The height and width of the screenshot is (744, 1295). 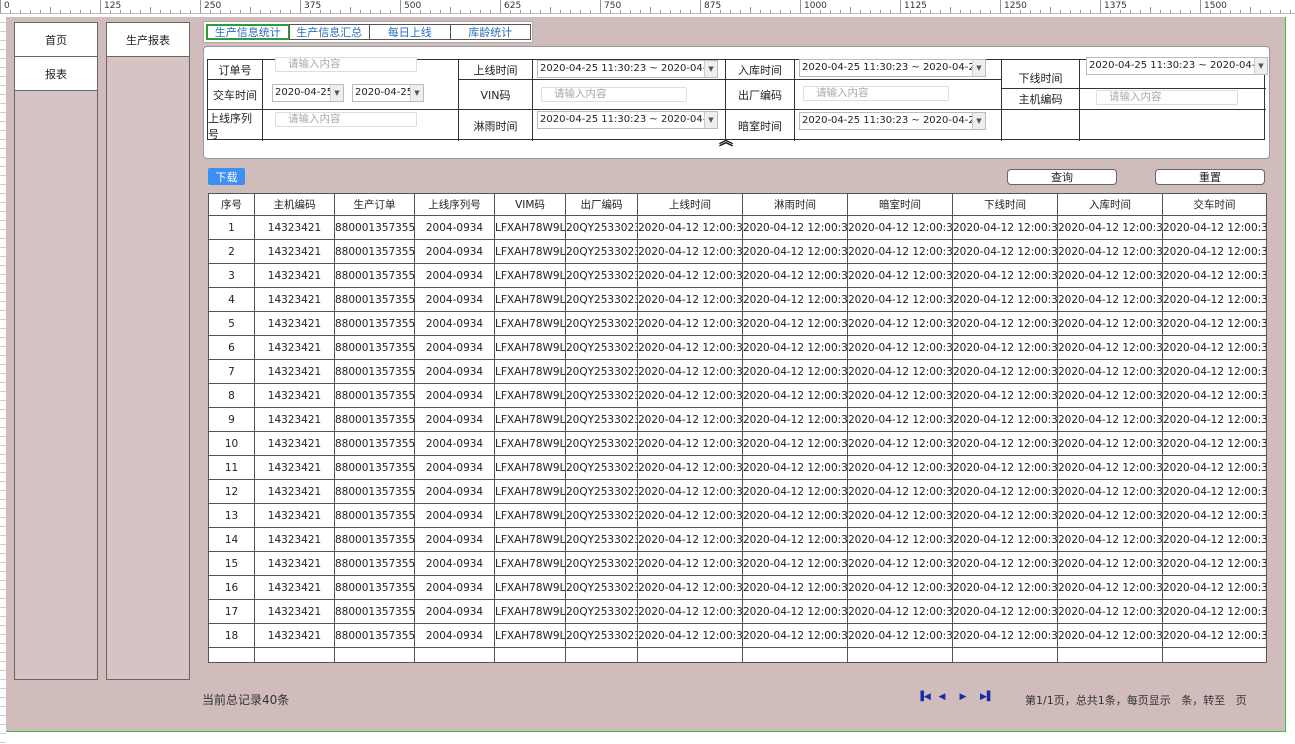 I want to click on column-header: 生产订单, so click(x=374, y=204).